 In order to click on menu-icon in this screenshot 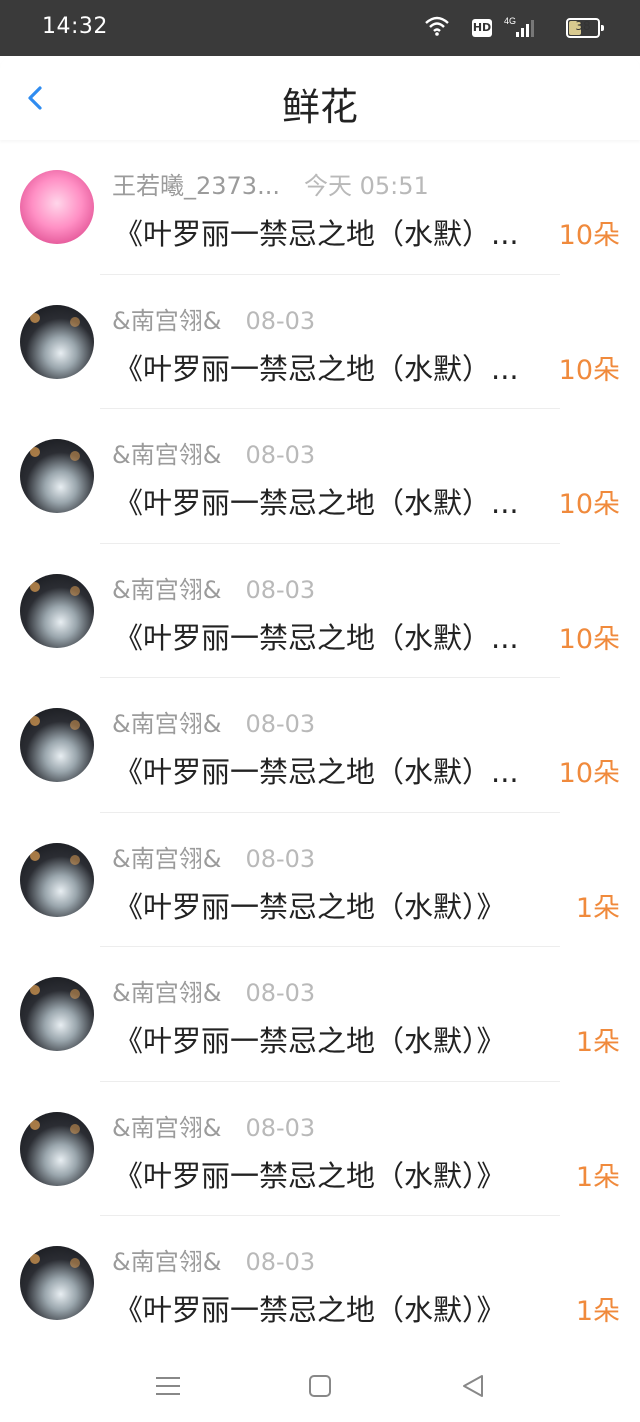, I will do `click(168, 1386)`.